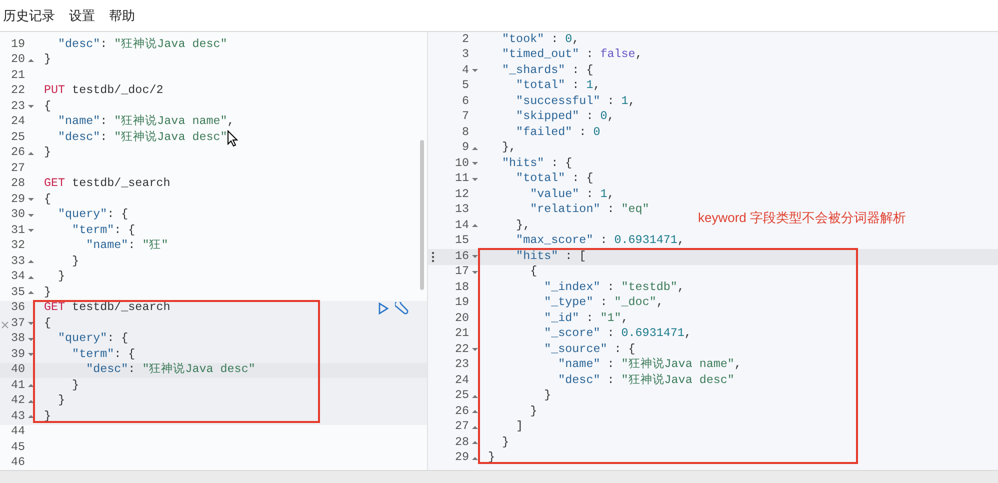  Describe the element at coordinates (422, 215) in the screenshot. I see `scrollbar-thumb` at that location.